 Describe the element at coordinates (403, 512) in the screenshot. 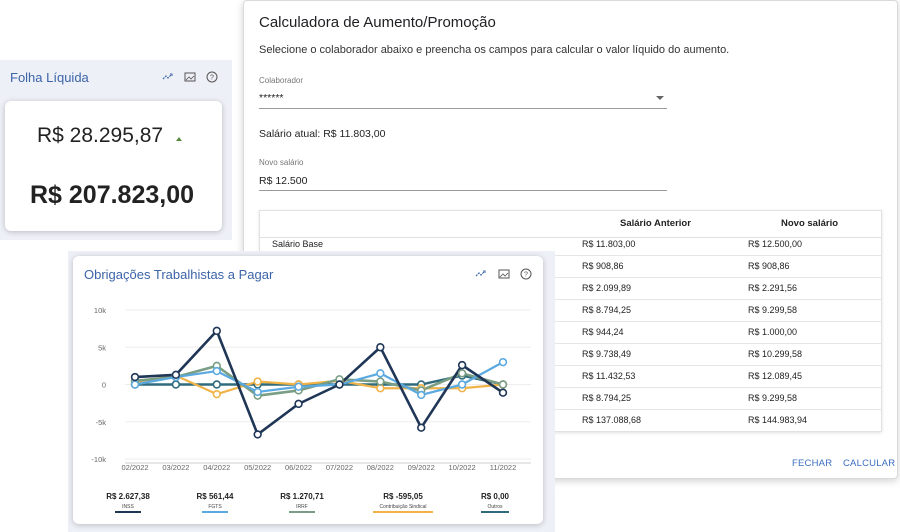

I see `legend-swatch-contribuicao` at that location.